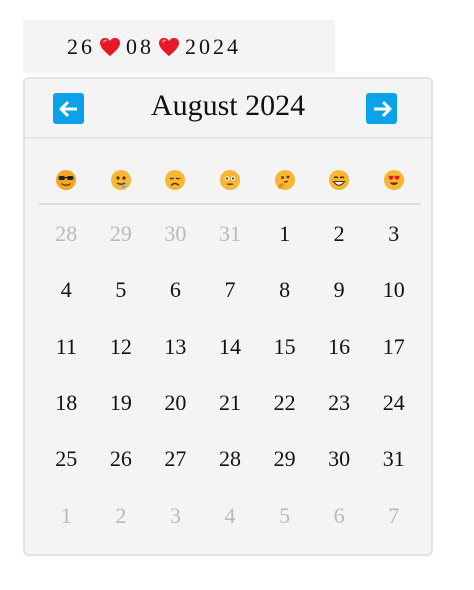  What do you see at coordinates (393, 186) in the screenshot?
I see `heart-eyes-face-icon` at bounding box center [393, 186].